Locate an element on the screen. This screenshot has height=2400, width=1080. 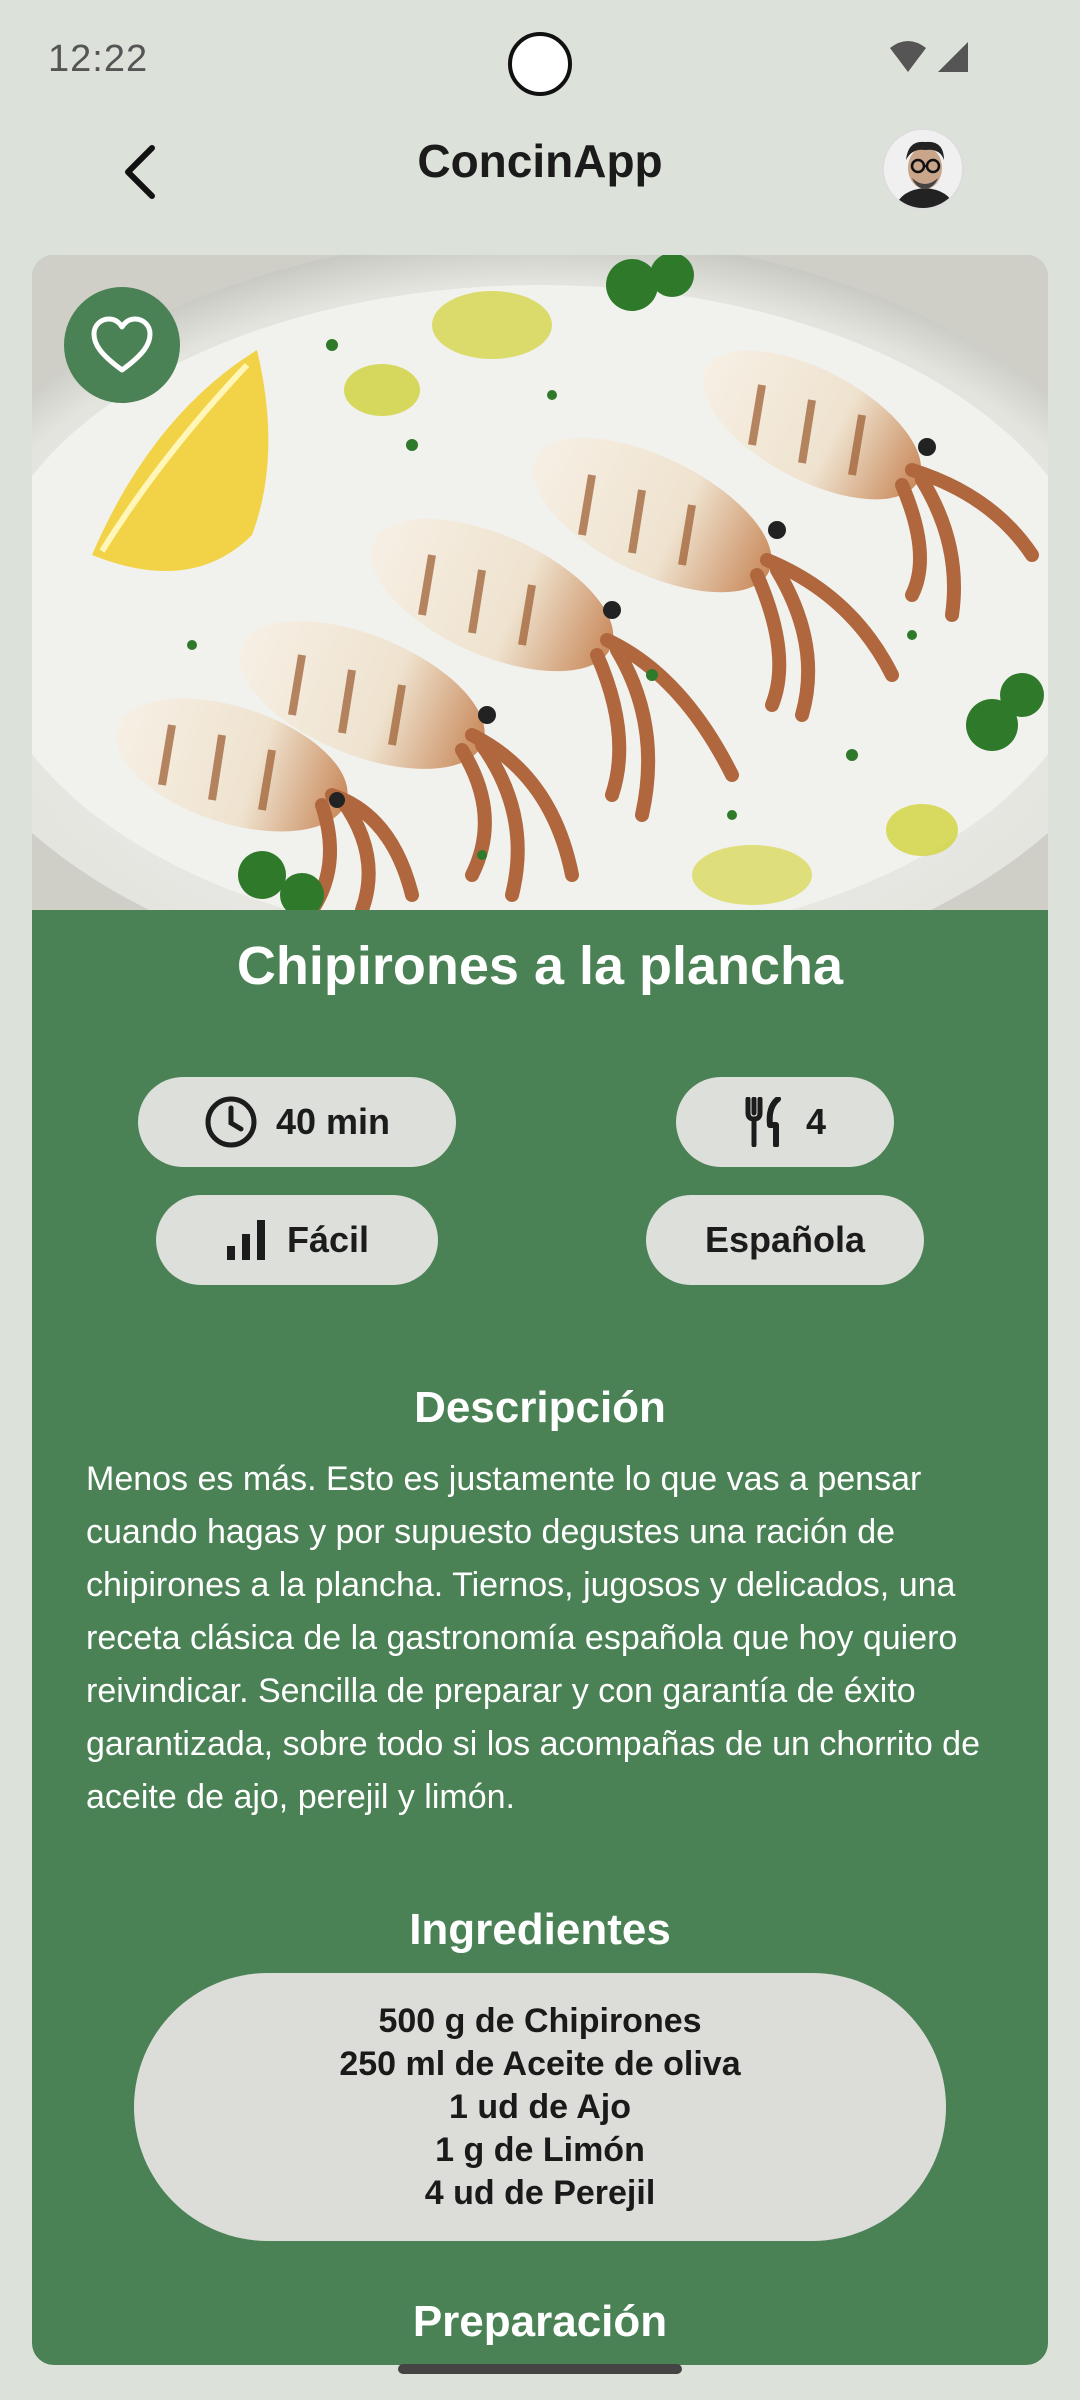
cuisine-label: Española is located at coordinates (785, 1239).